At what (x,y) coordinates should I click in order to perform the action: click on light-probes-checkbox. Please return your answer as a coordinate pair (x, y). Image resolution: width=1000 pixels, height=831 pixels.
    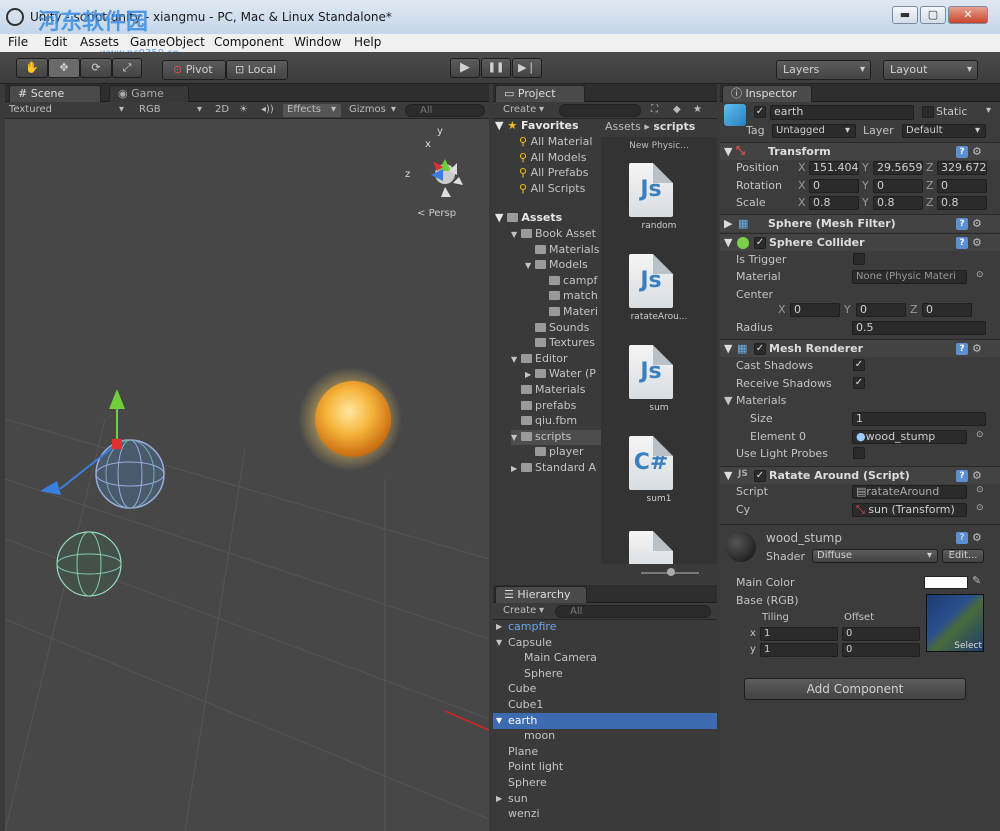
    Looking at the image, I should click on (859, 453).